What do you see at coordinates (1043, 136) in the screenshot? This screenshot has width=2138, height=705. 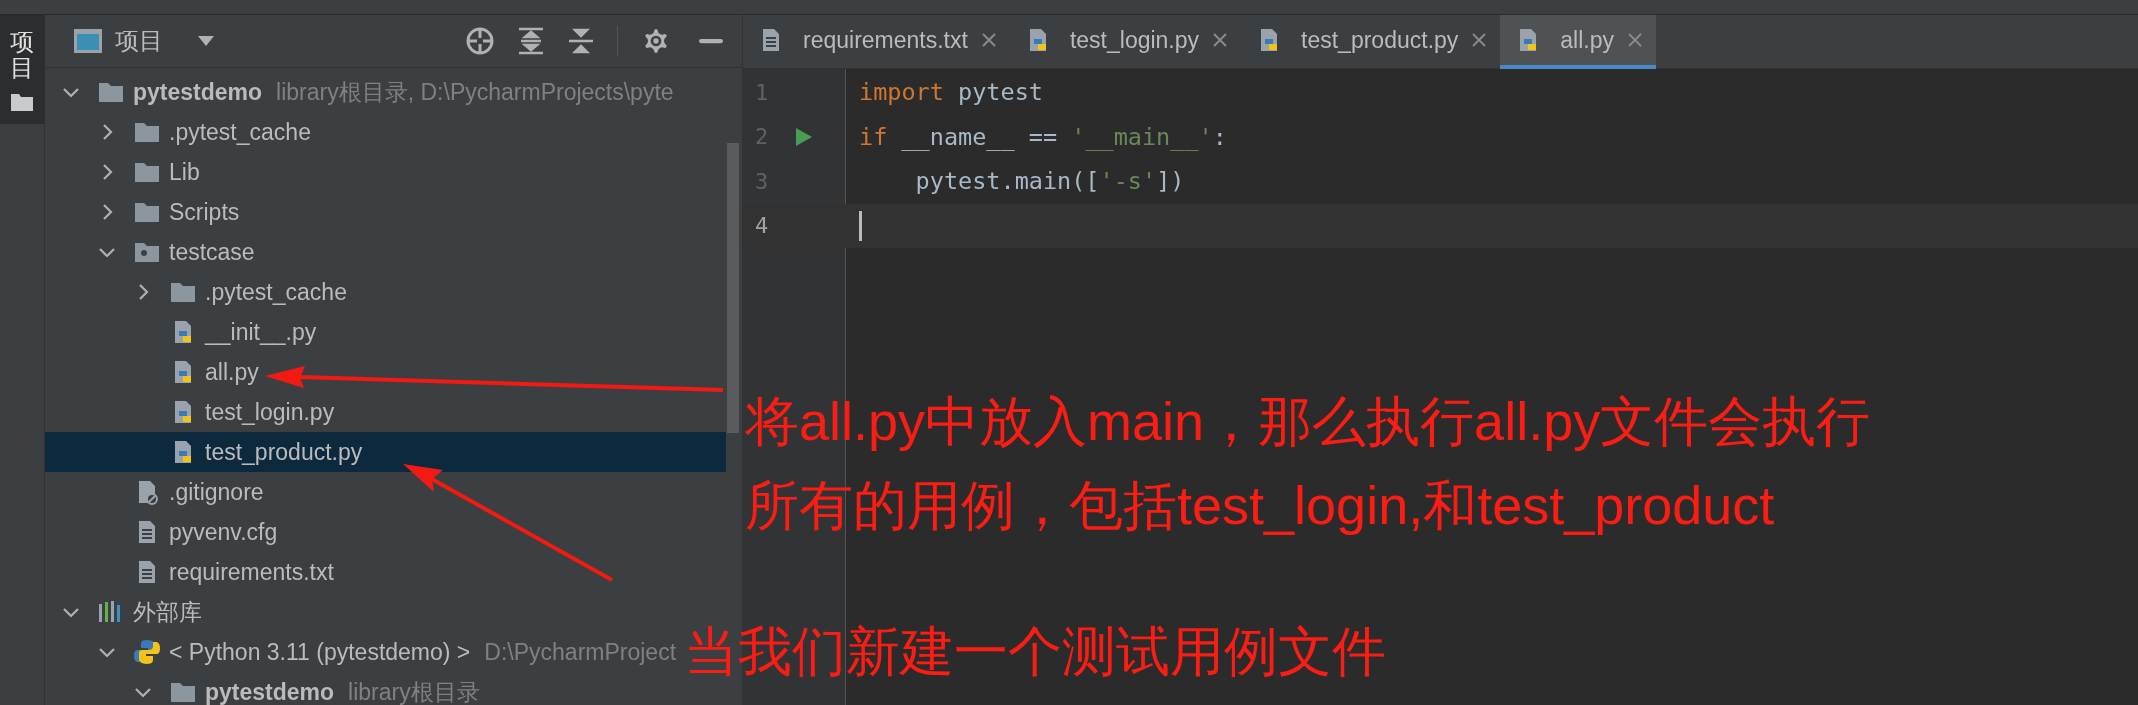 I see `code-line: if __name__ == '__main__':` at bounding box center [1043, 136].